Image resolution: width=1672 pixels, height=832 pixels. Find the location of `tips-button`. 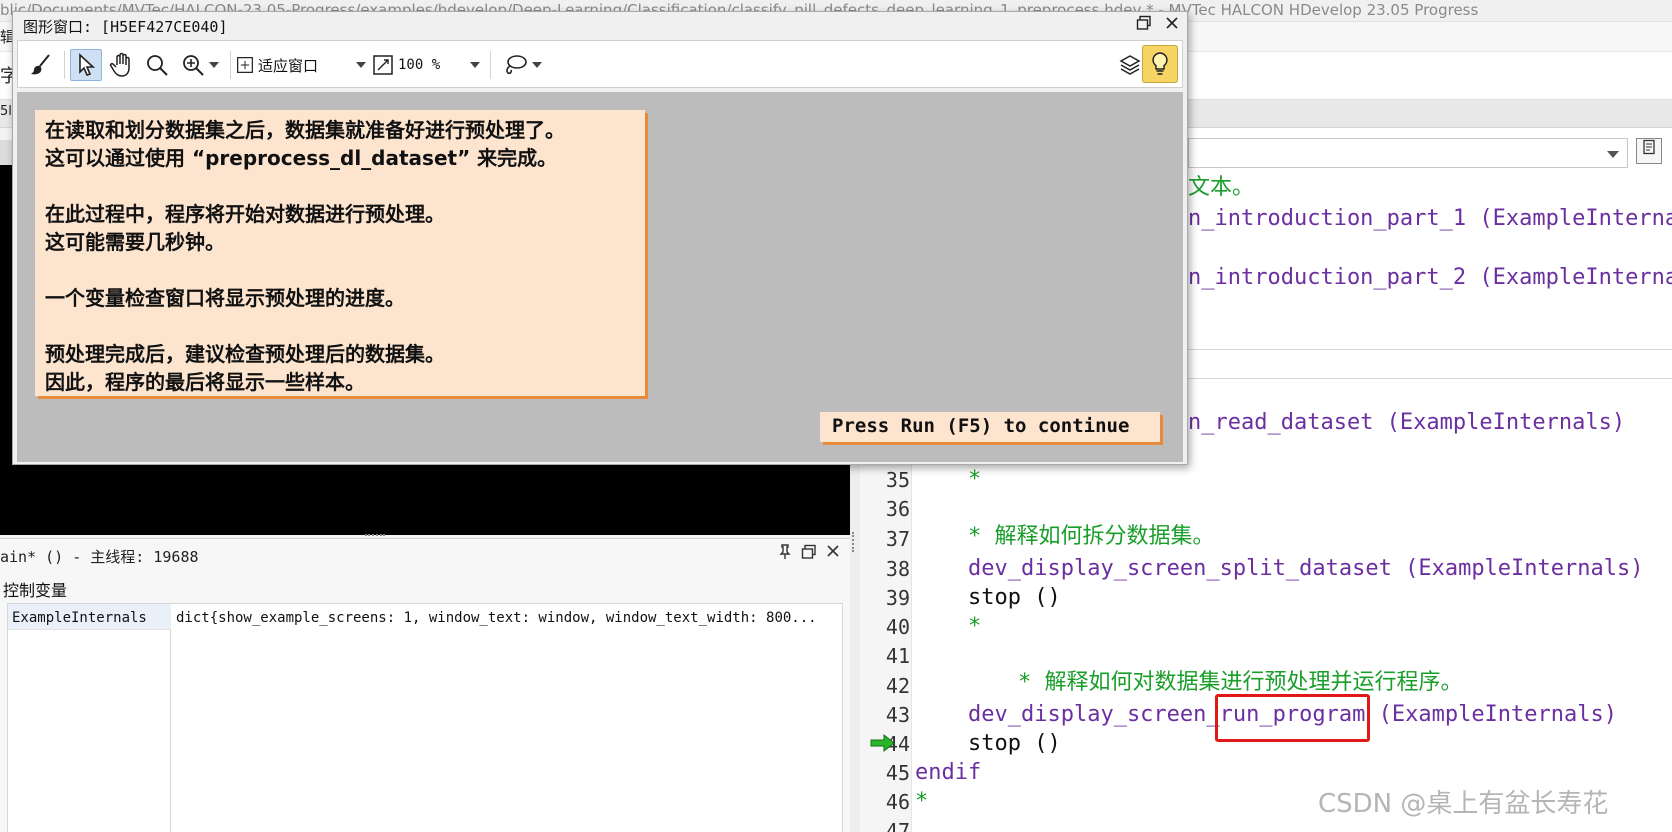

tips-button is located at coordinates (1160, 64).